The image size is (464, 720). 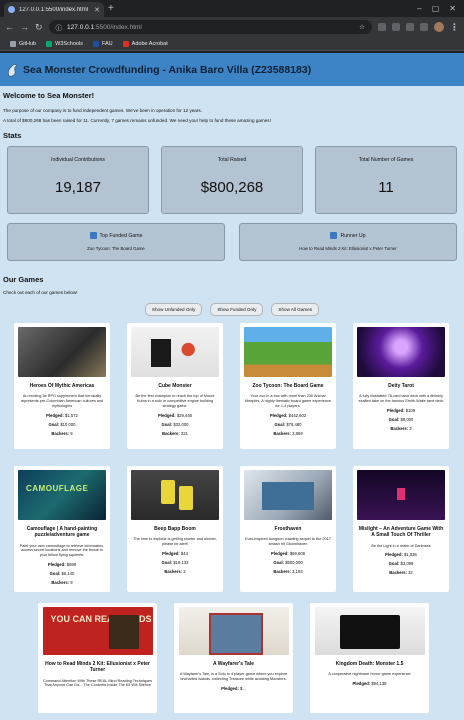 I want to click on browser-navbar: ← → ↻ ⓘ 127.0.0.1:5500/index.html ☆ ⋮, so click(x=232, y=27).